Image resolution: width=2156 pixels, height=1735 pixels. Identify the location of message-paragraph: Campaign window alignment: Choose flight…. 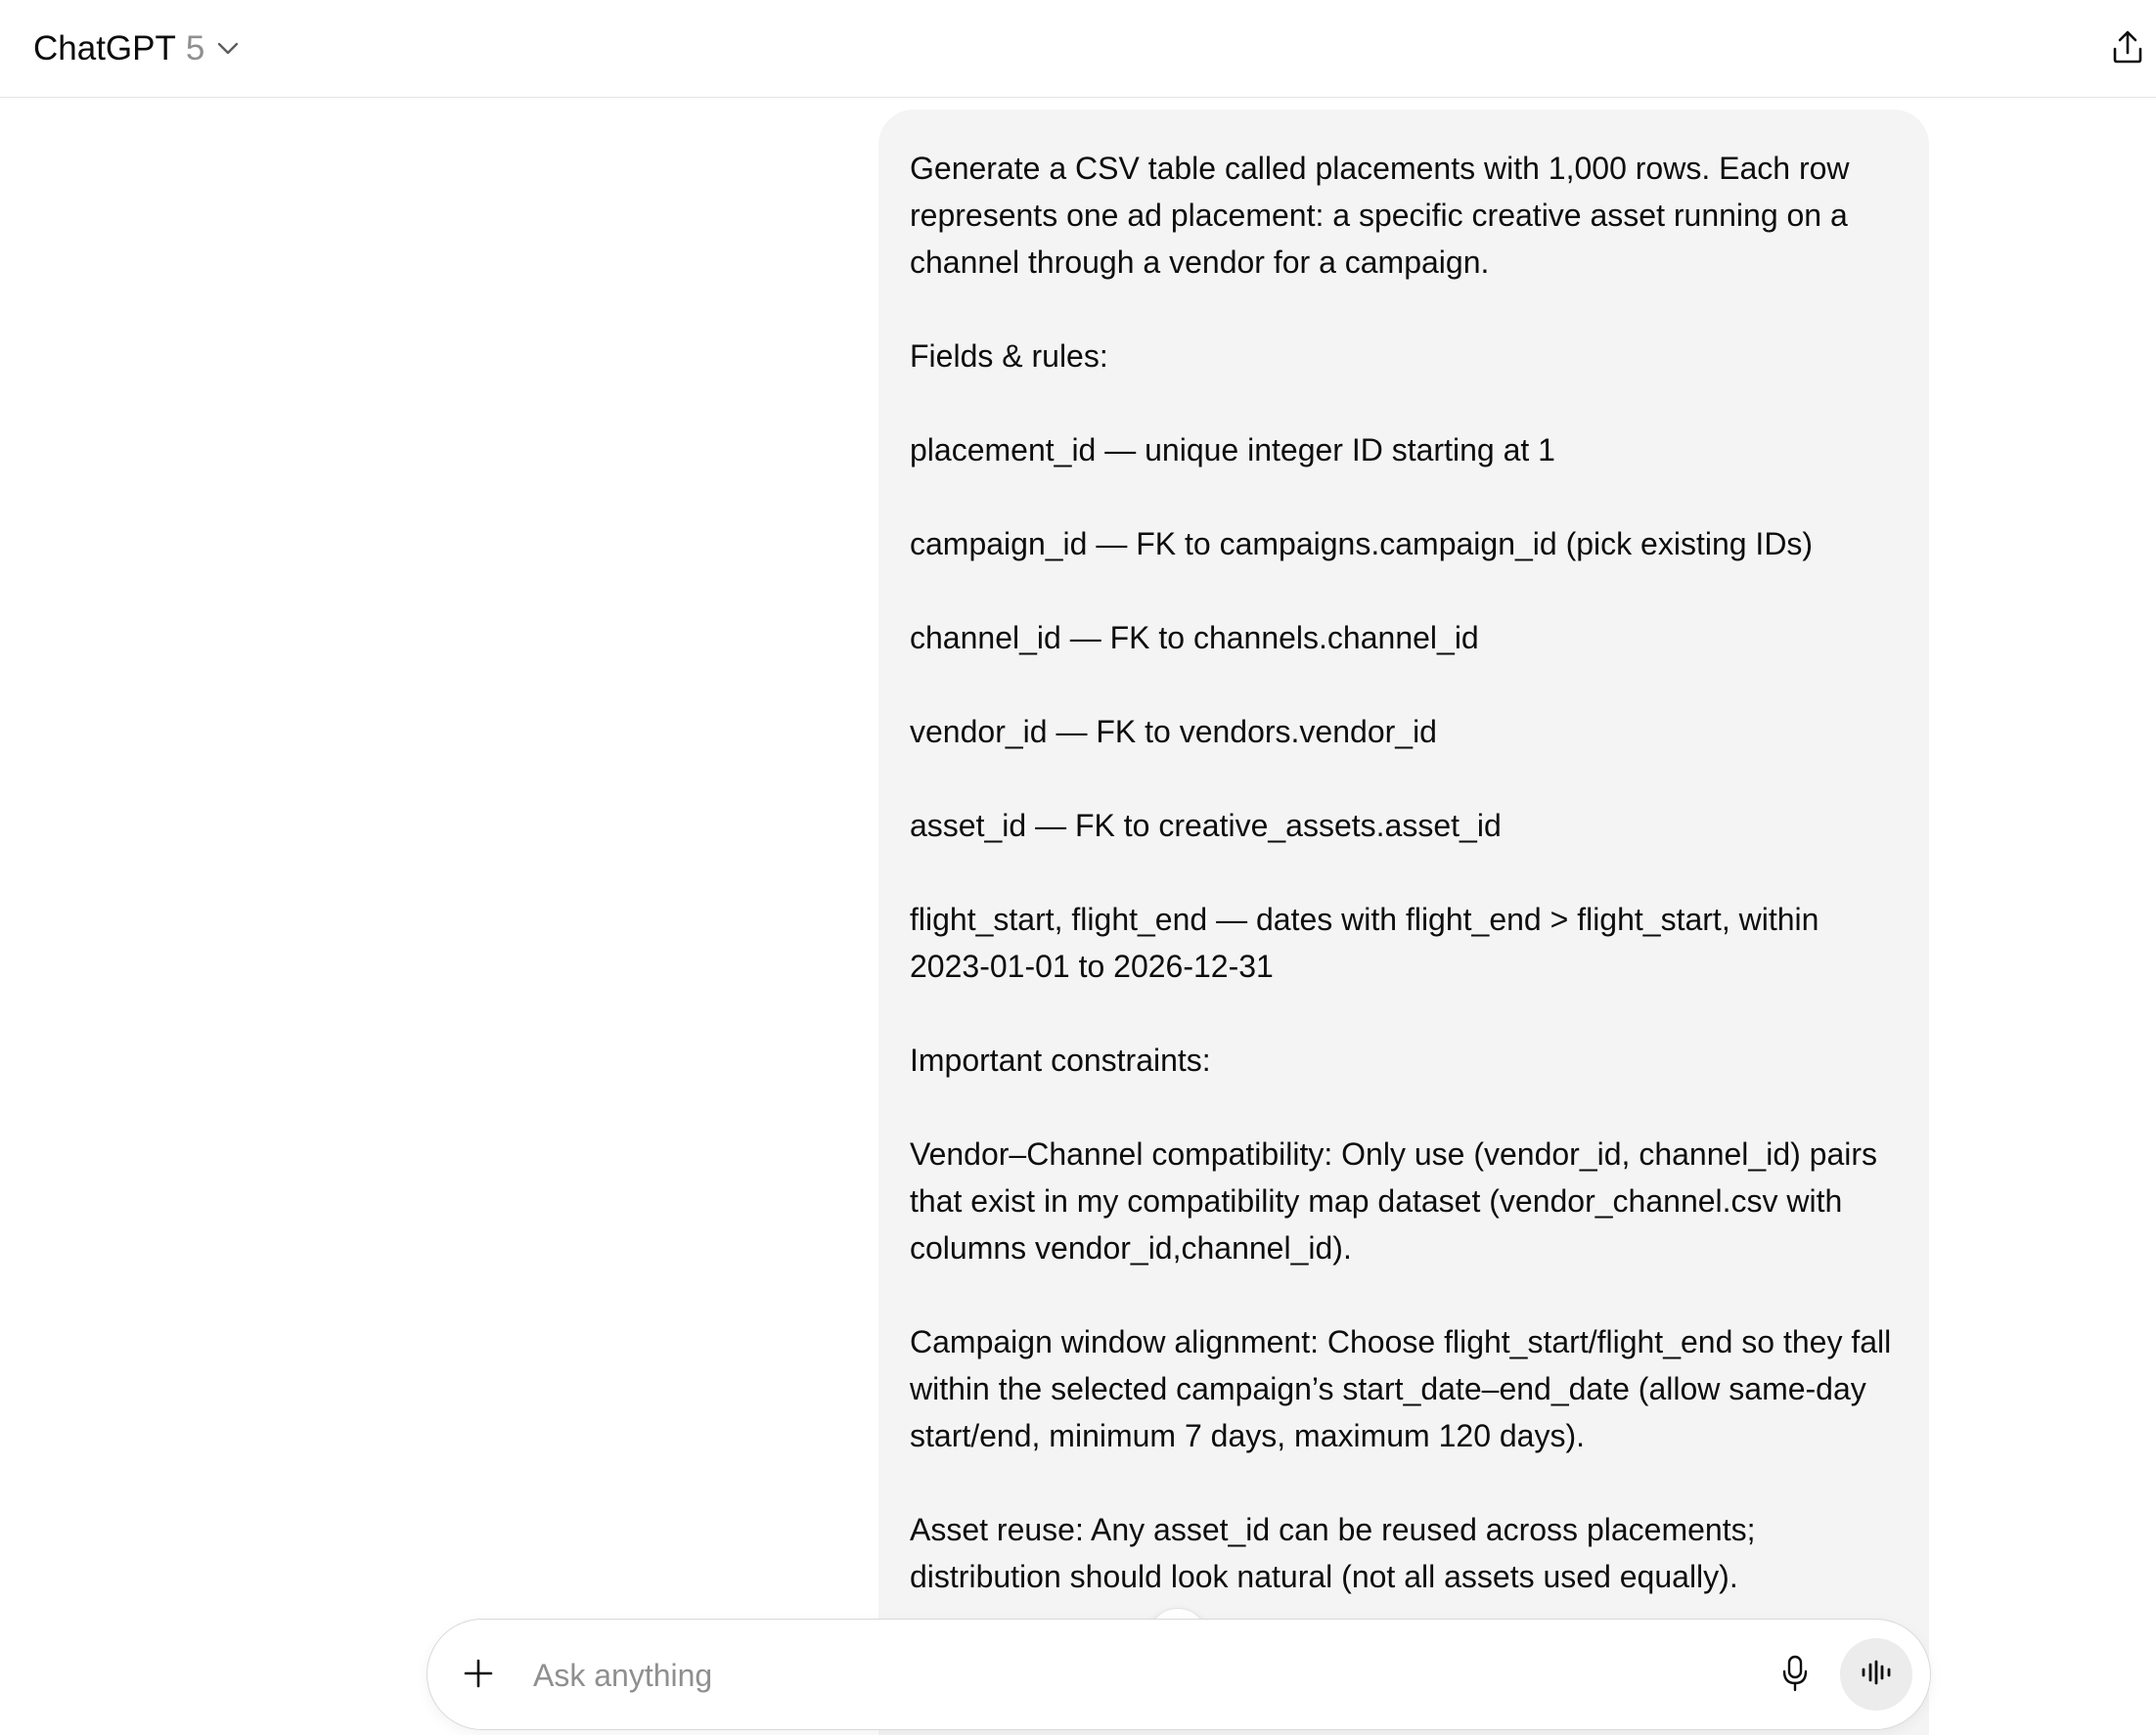
(1405, 1388).